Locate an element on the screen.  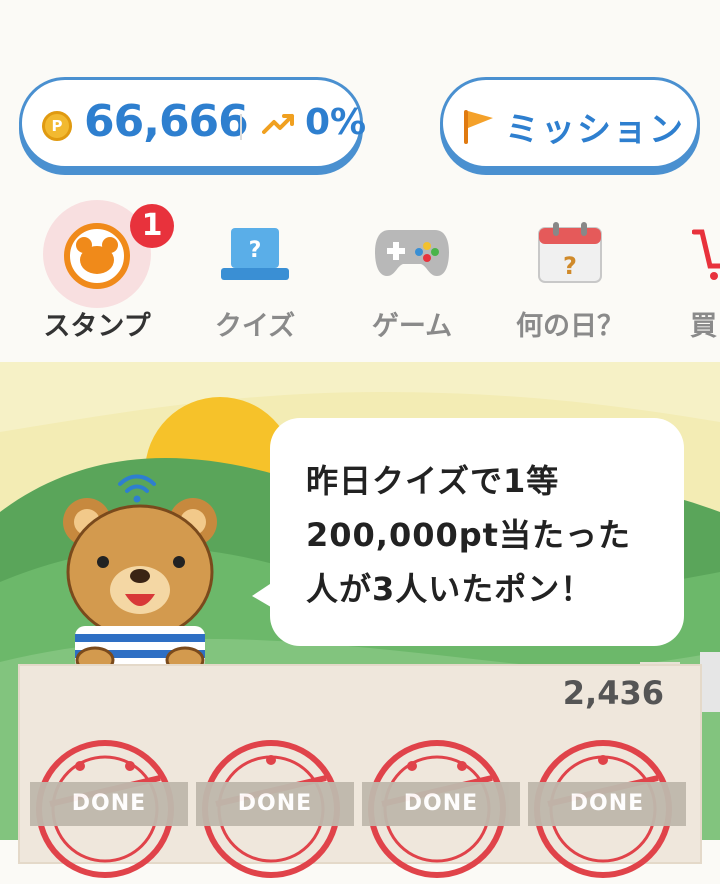
calendar-icon: ? is located at coordinates (570, 252).